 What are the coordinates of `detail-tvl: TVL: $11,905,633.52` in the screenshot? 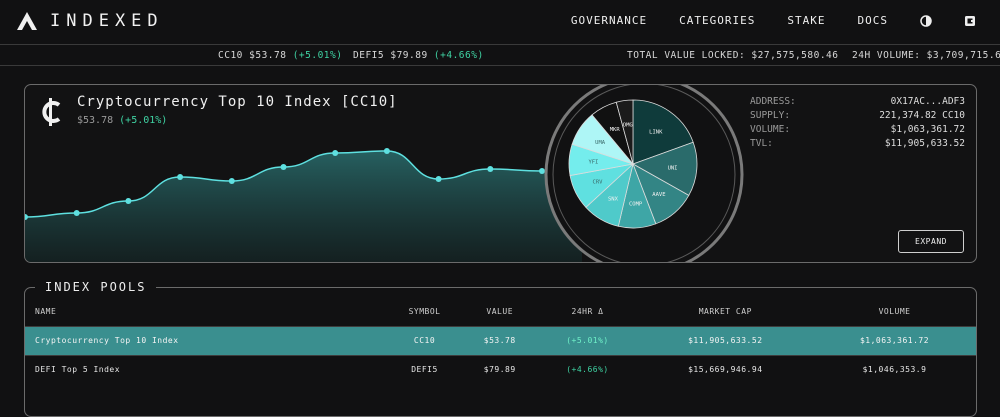 It's located at (857, 145).